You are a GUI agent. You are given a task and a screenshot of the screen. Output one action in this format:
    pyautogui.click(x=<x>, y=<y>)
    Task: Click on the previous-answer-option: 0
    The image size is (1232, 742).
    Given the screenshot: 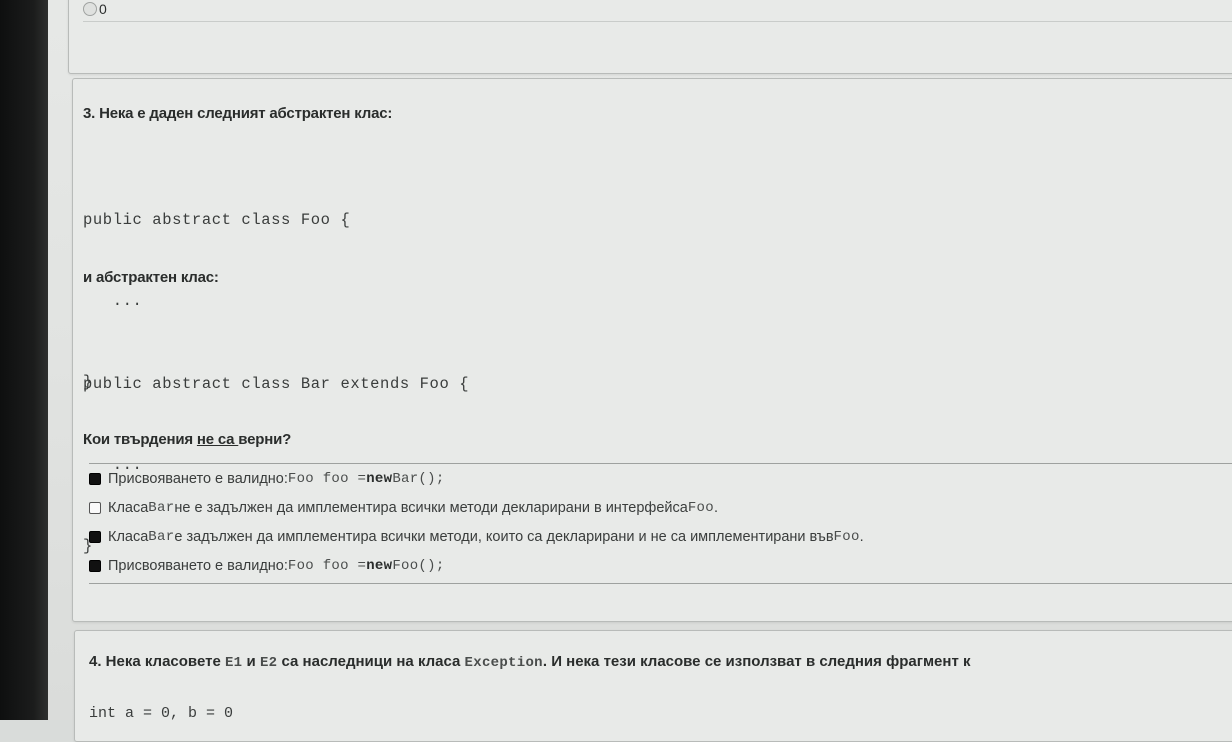 What is the action you would take?
    pyautogui.click(x=95, y=9)
    